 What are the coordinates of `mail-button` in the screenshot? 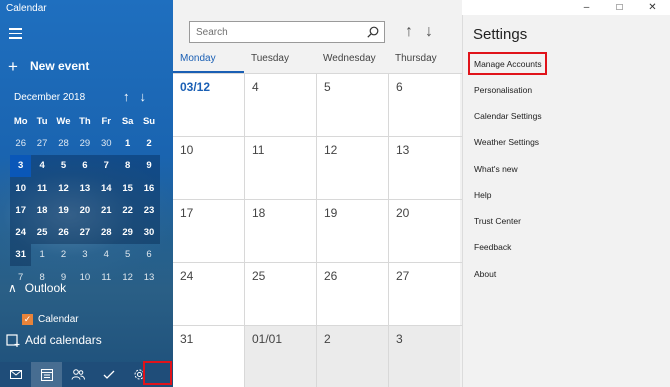 It's located at (15, 374).